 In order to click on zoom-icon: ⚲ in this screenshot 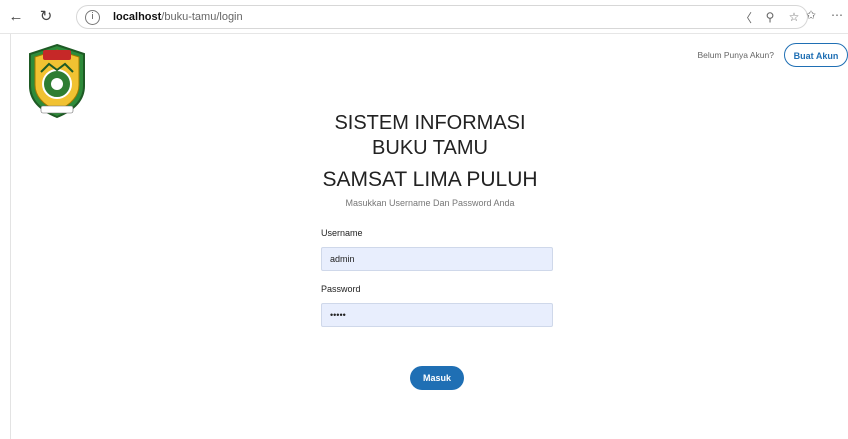, I will do `click(770, 17)`.